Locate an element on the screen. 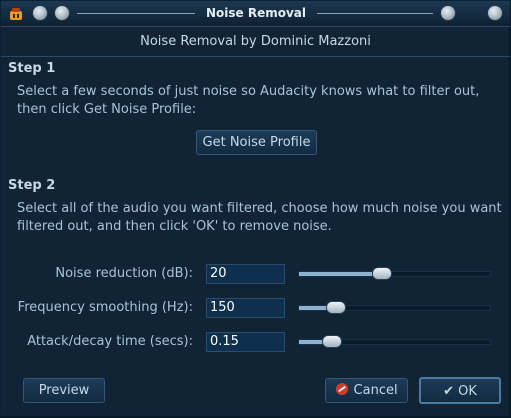 The height and width of the screenshot is (418, 511). credit-text: Noise Removal by Dominic Mazzoni is located at coordinates (255, 41).